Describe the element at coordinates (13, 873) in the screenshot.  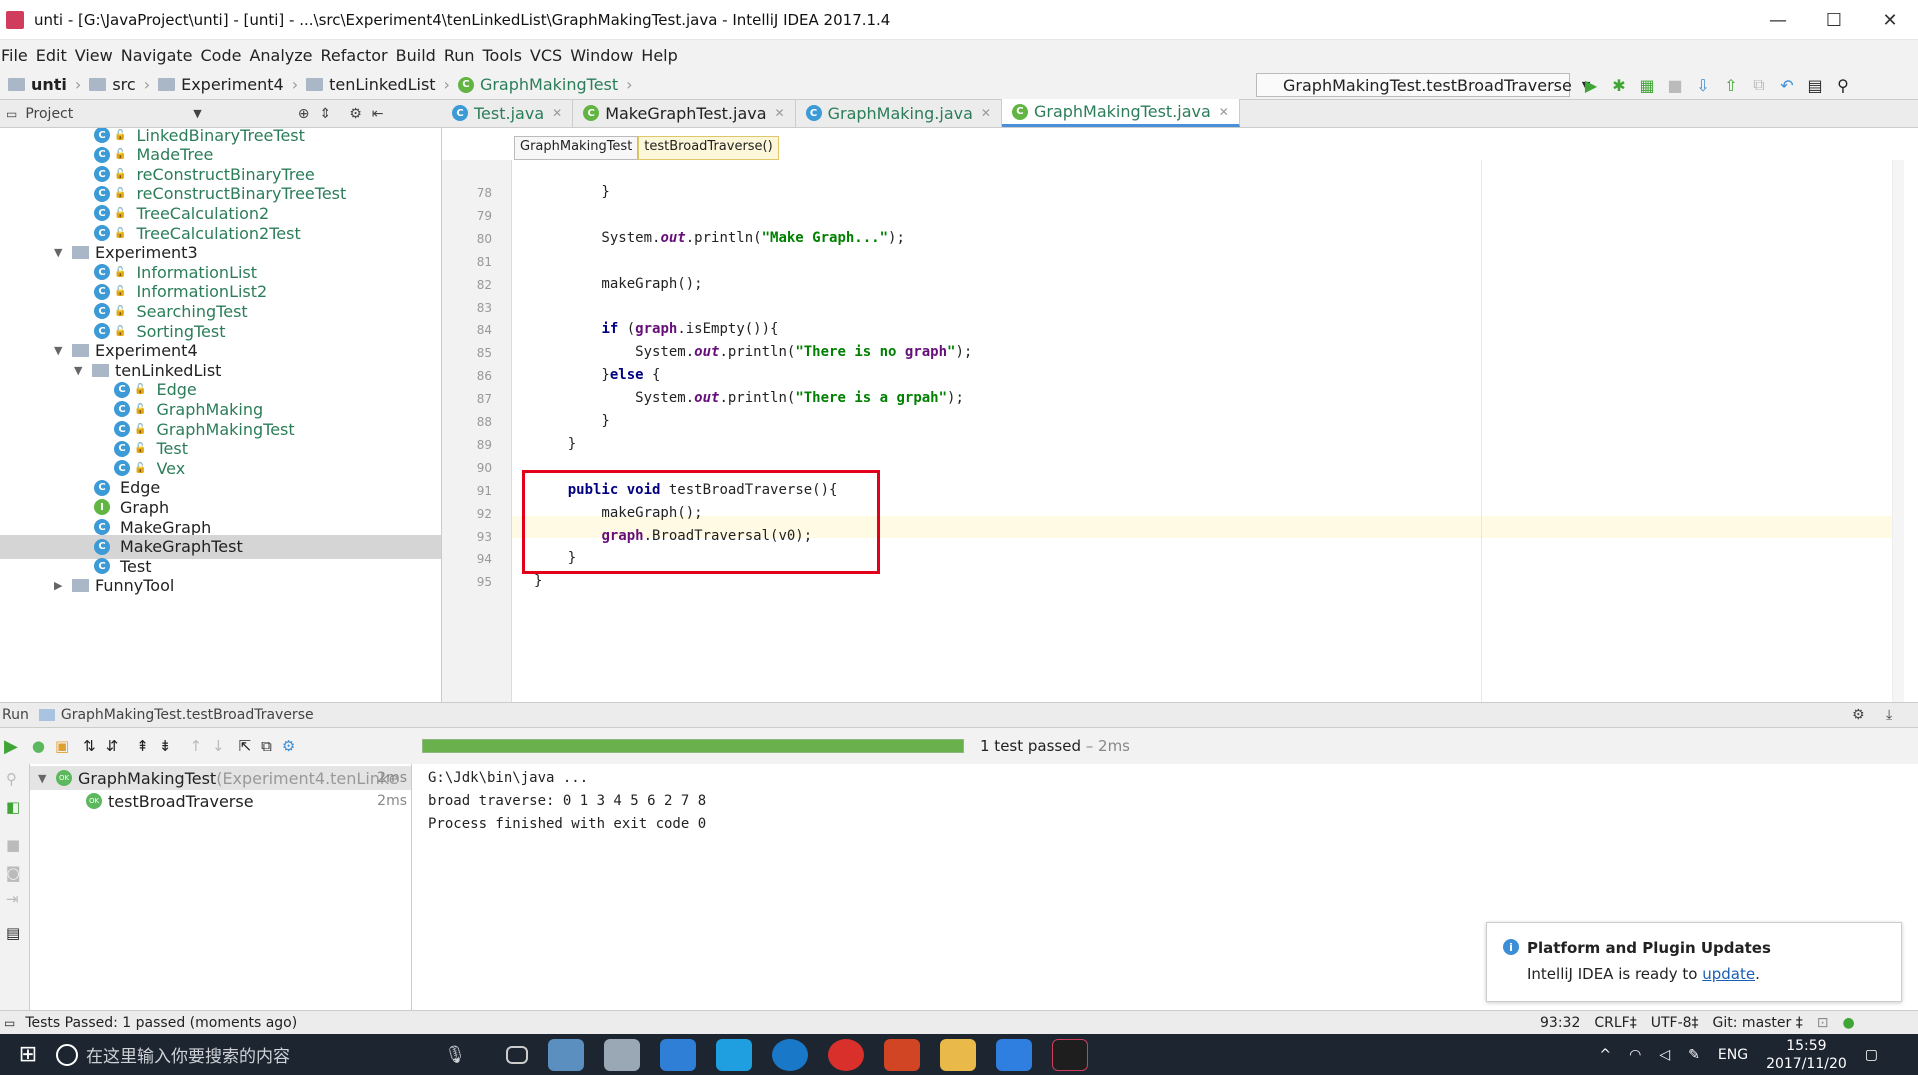
I see `camera-icon: ◙` at that location.